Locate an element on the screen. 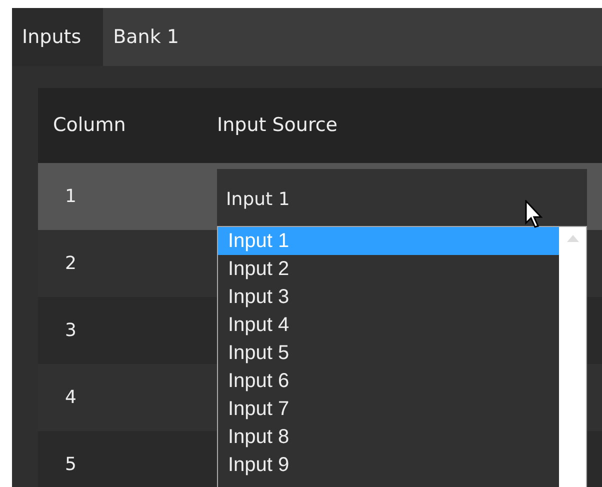  table-cell-text: 5 is located at coordinates (71, 465).